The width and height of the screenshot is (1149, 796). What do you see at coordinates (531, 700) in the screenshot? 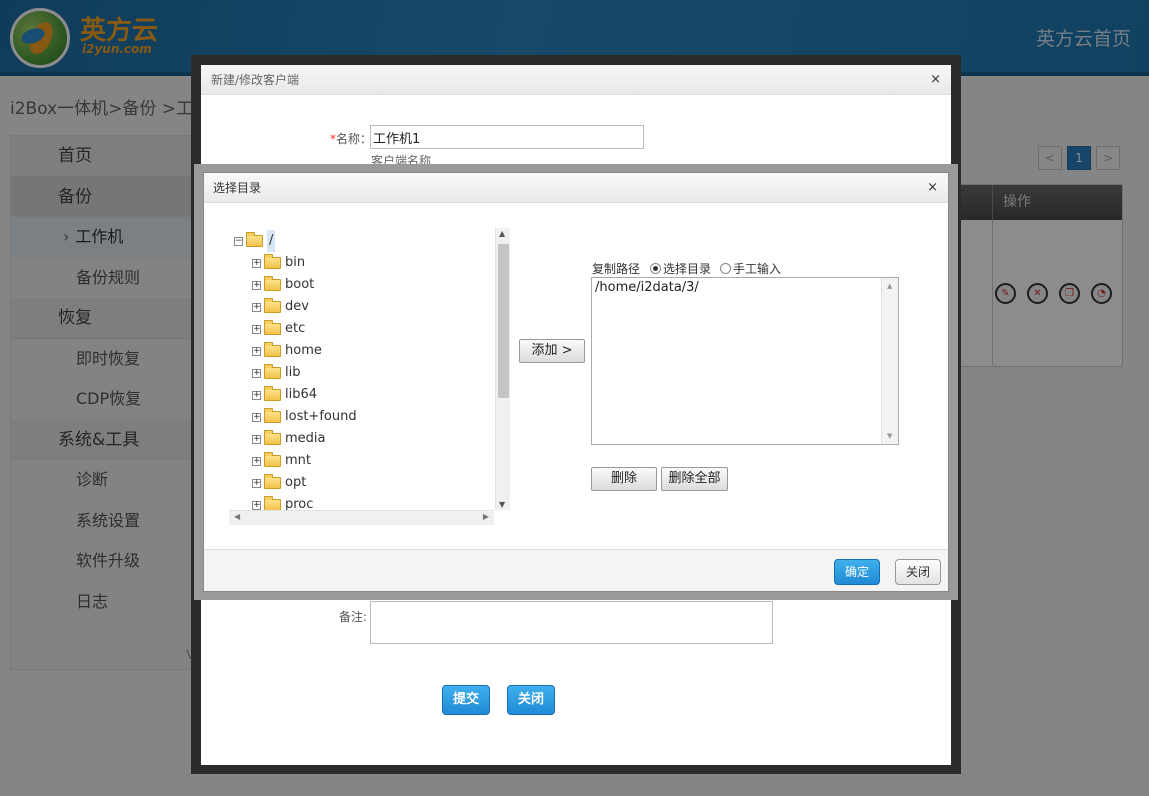
I see `client-close-button: 关闭` at bounding box center [531, 700].